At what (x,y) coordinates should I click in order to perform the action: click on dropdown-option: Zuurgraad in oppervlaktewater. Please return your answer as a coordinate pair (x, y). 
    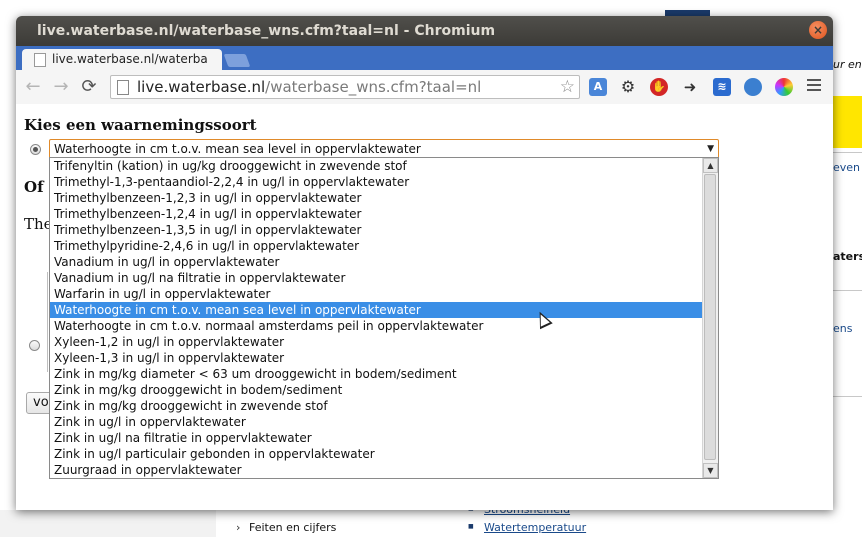
    Looking at the image, I should click on (384, 470).